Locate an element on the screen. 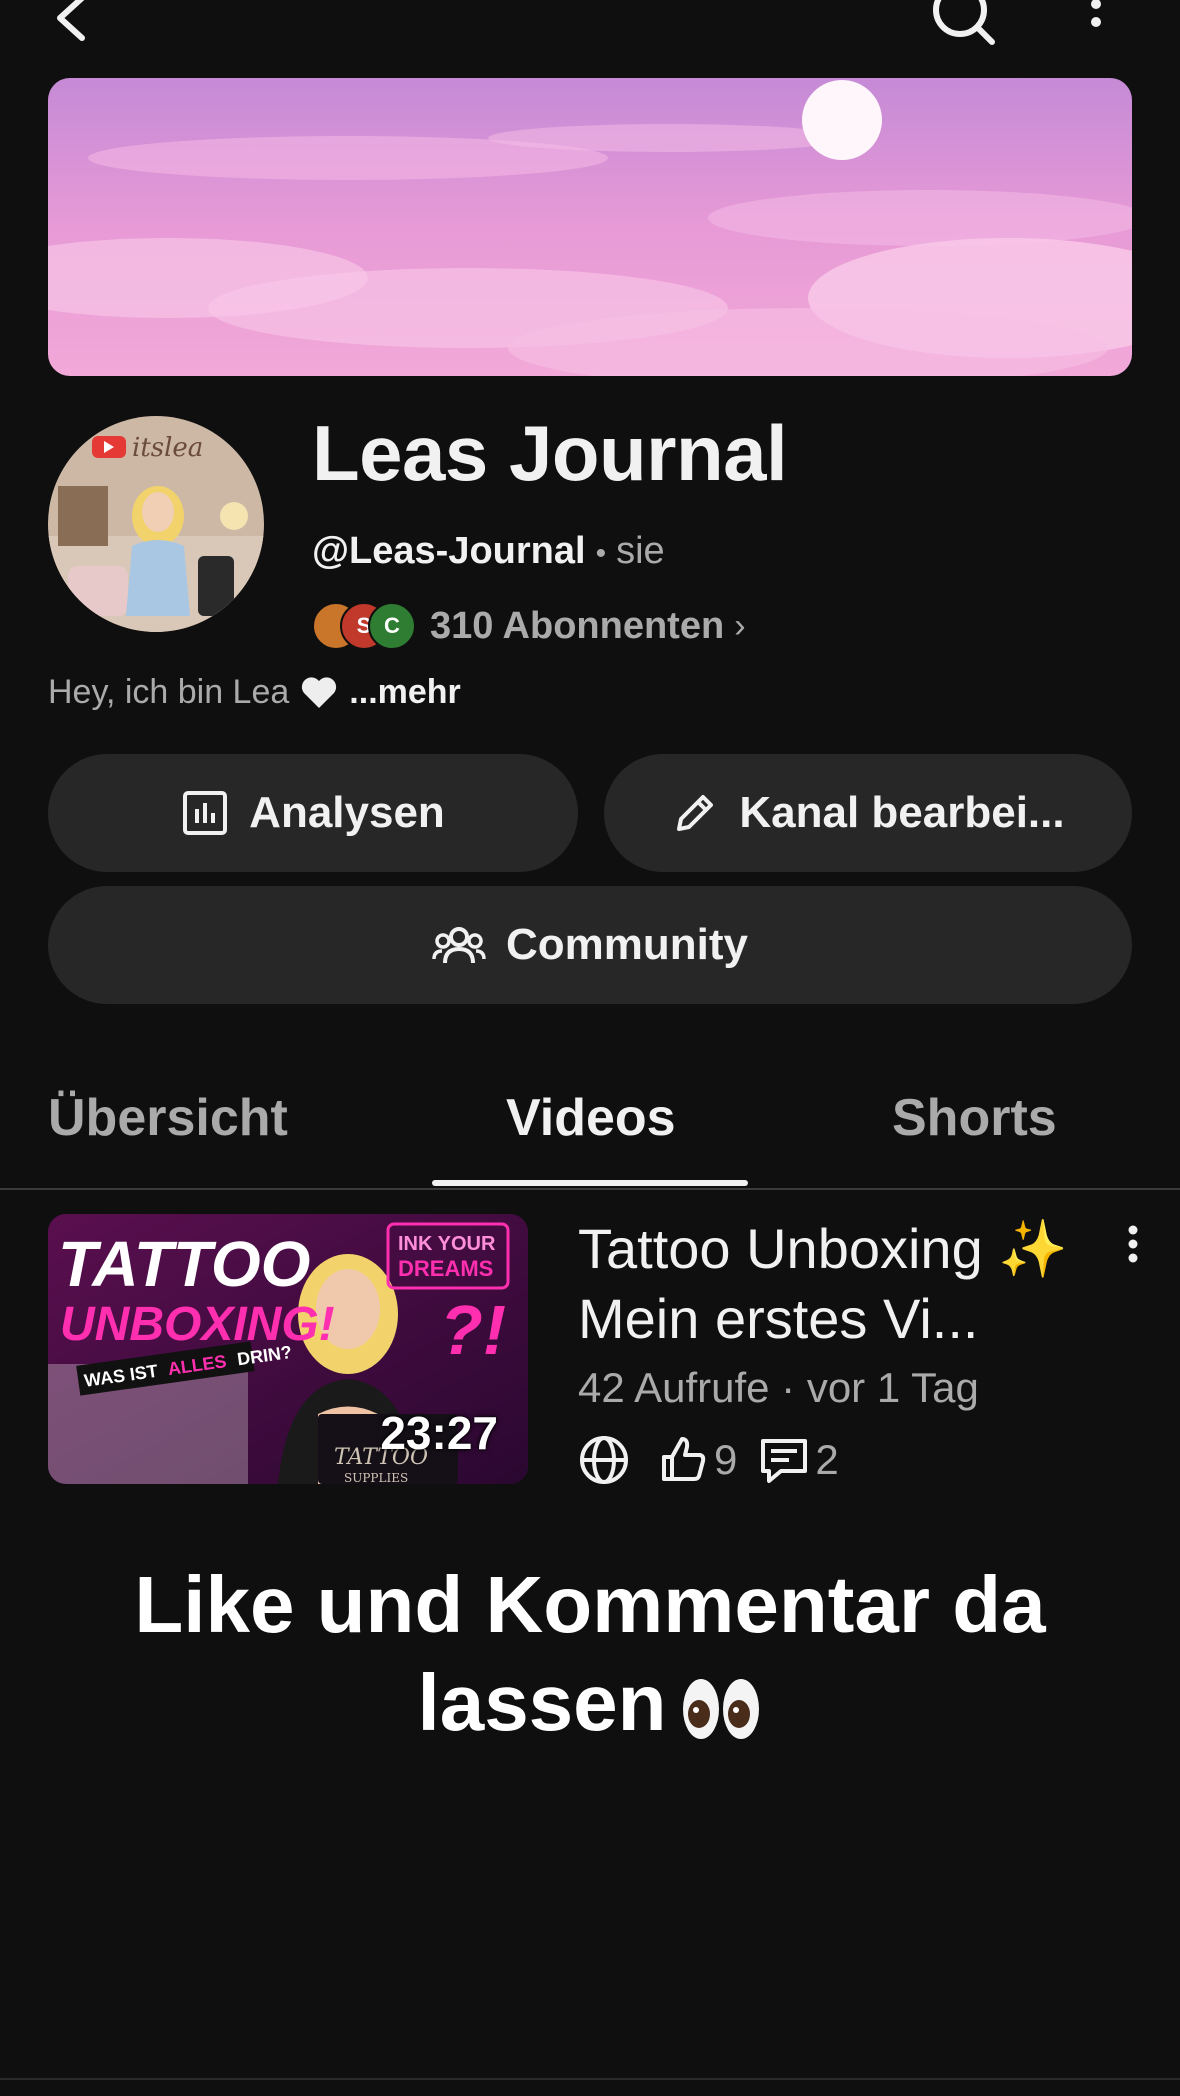 The width and height of the screenshot is (1180, 2096). pencil-icon is located at coordinates (695, 813).